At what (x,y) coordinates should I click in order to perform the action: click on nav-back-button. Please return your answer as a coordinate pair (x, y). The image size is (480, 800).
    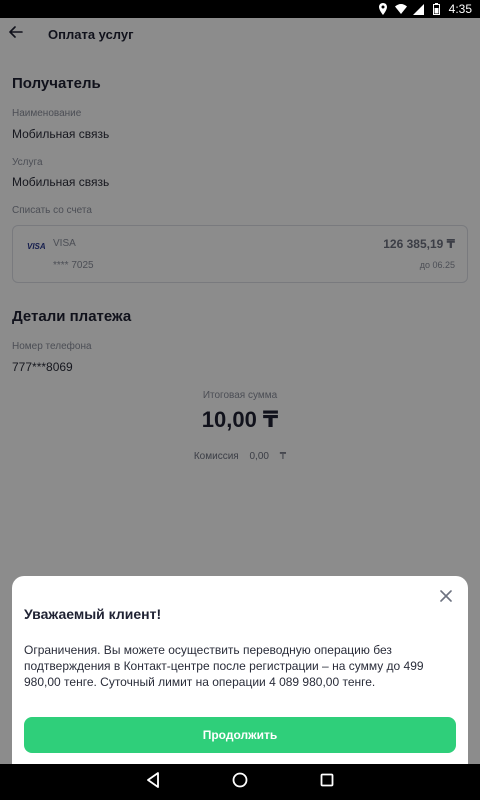
    Looking at the image, I should click on (153, 782).